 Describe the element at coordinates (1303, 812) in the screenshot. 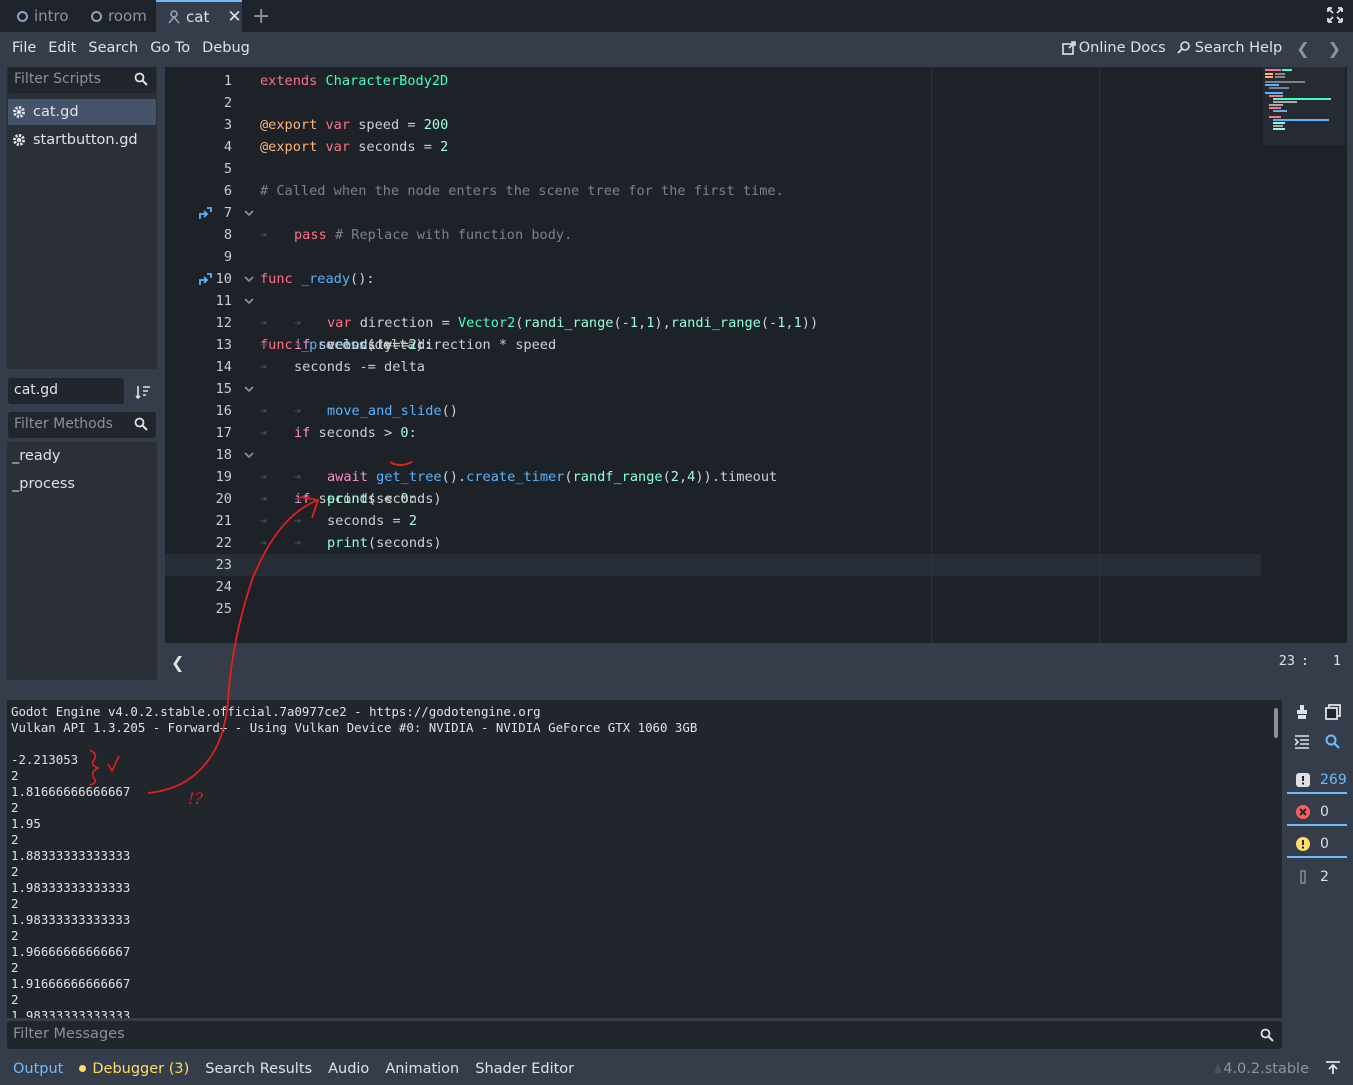

I see `error-icon` at that location.